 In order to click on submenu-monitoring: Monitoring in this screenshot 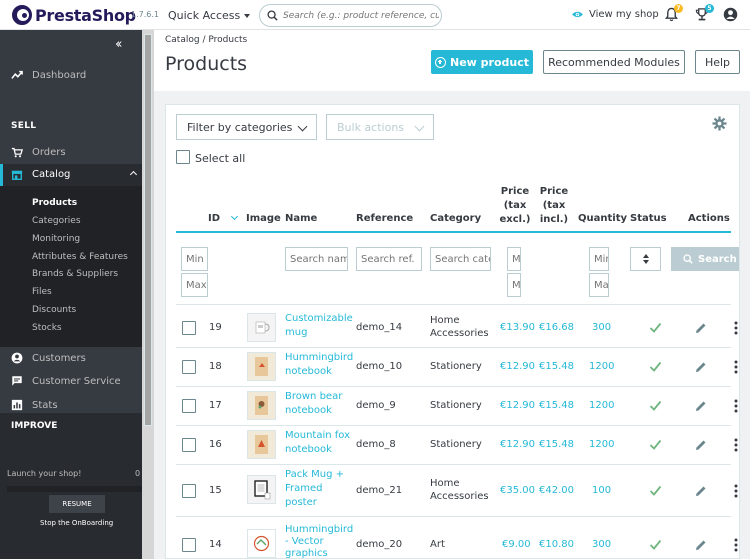, I will do `click(56, 239)`.